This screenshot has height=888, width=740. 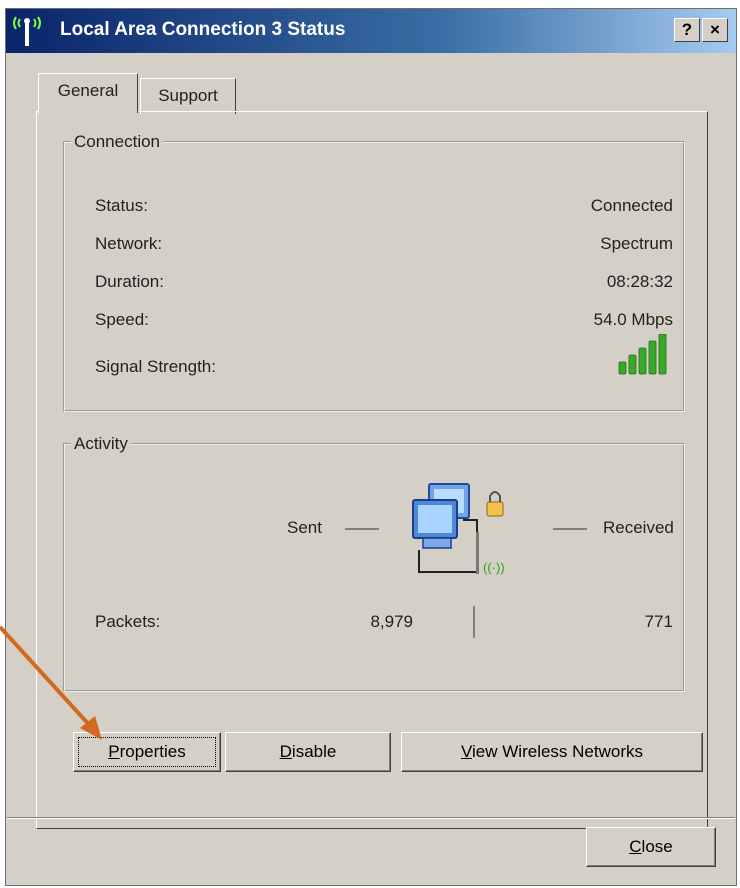 What do you see at coordinates (101, 443) in the screenshot?
I see `activity-legend: Activity` at bounding box center [101, 443].